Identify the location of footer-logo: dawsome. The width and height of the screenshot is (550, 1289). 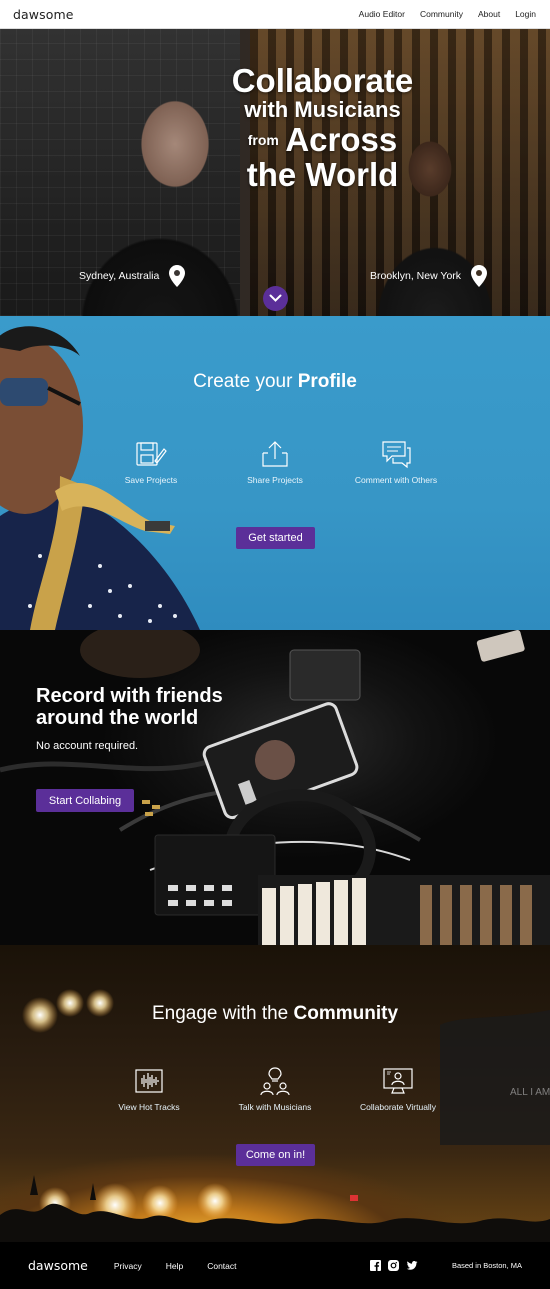
(58, 1265).